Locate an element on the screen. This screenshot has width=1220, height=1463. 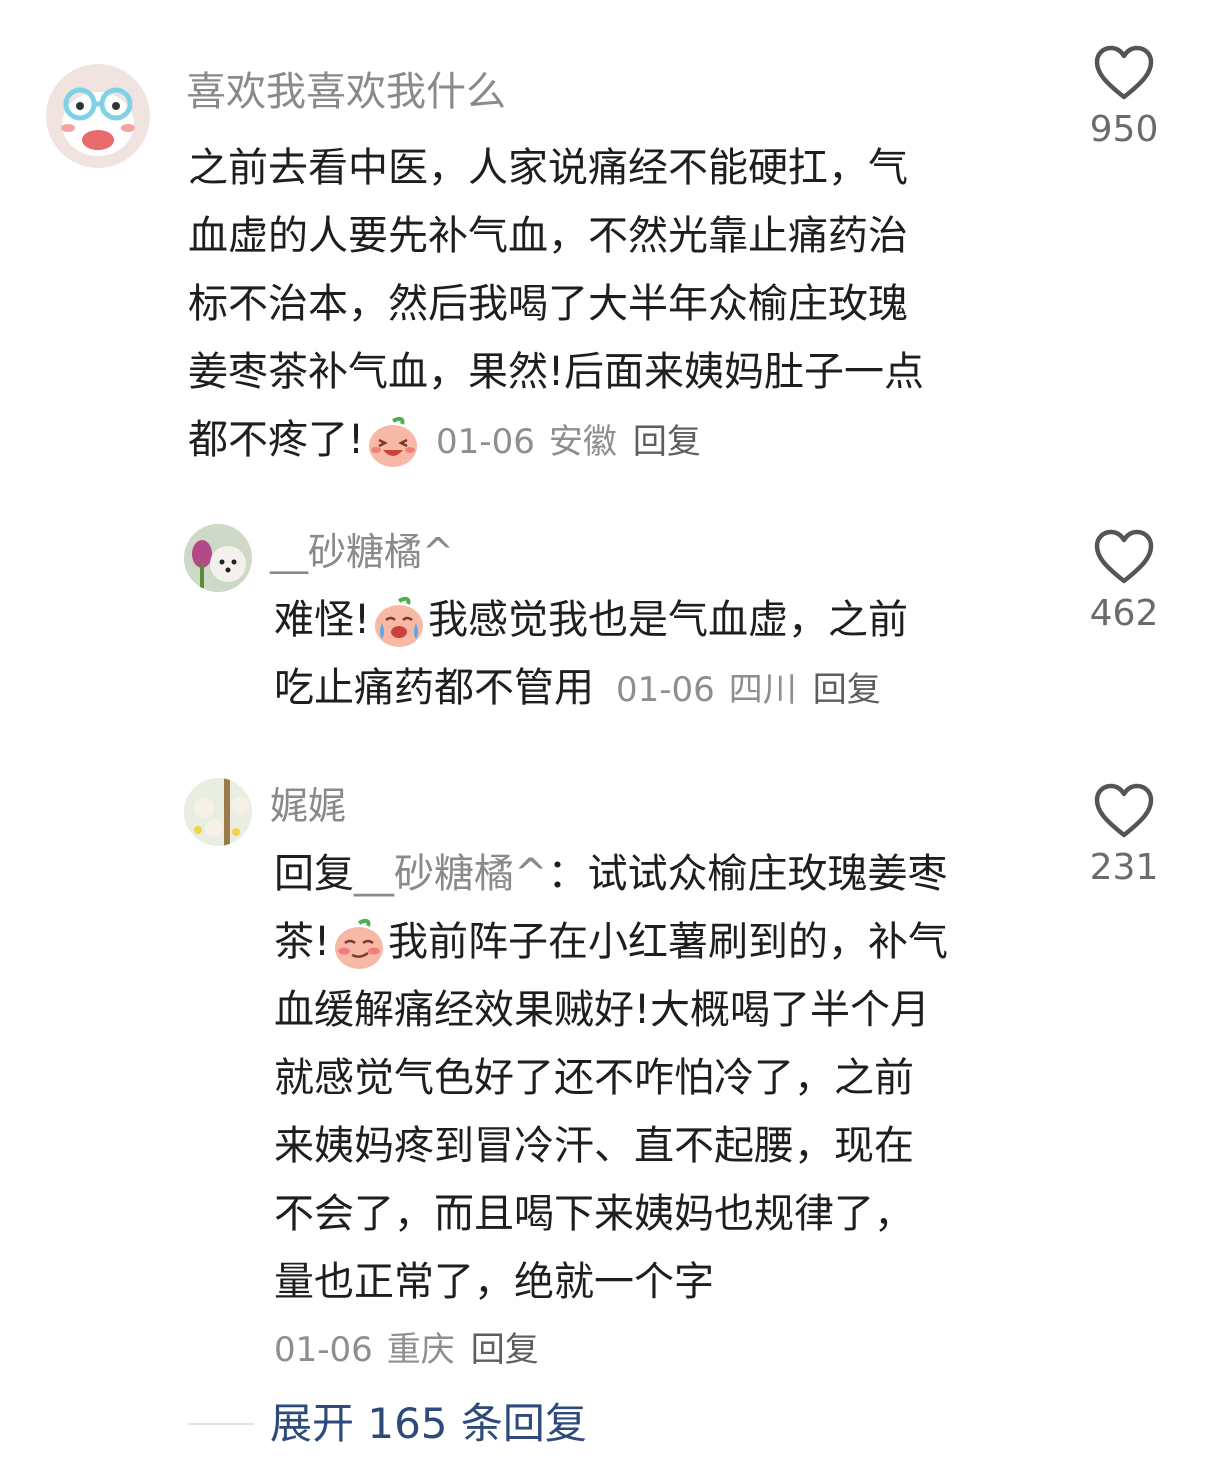
like-count: 231 is located at coordinates (1124, 867).